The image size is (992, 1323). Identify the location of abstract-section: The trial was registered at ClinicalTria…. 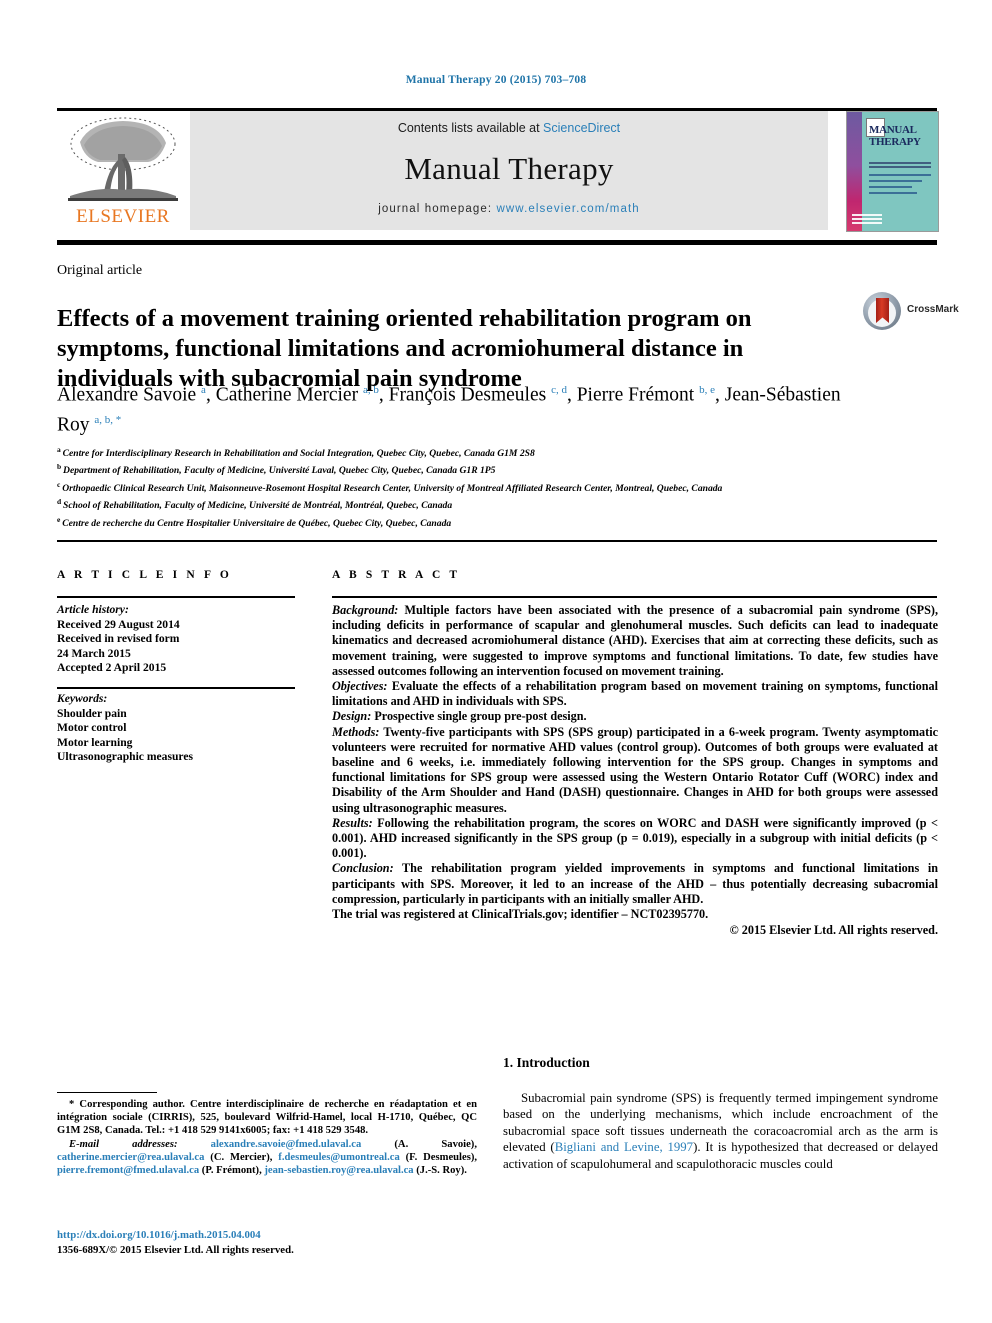
(635, 914).